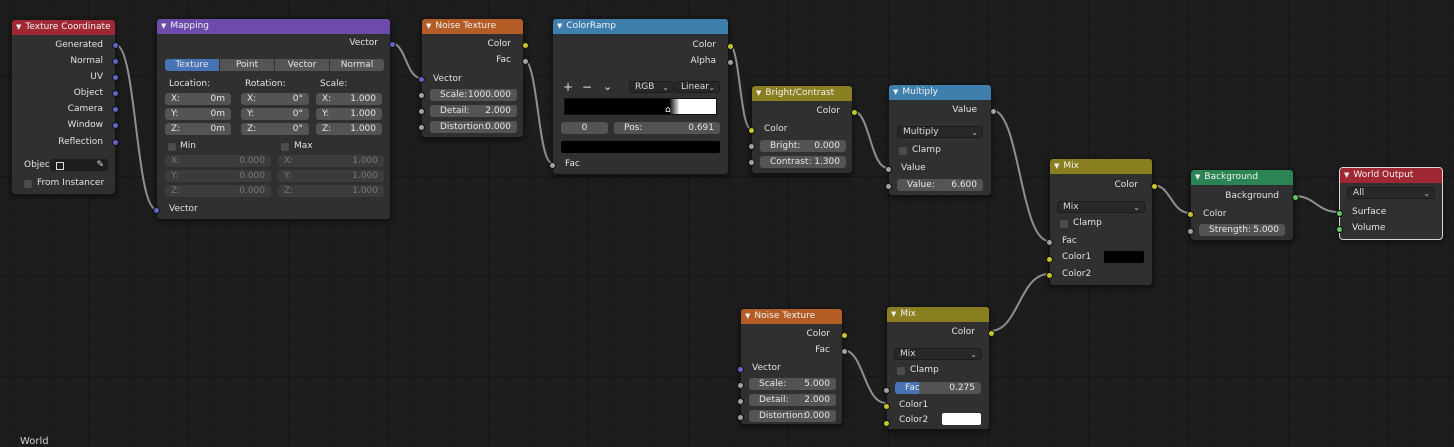  I want to click on remove-stop-button: −, so click(587, 87).